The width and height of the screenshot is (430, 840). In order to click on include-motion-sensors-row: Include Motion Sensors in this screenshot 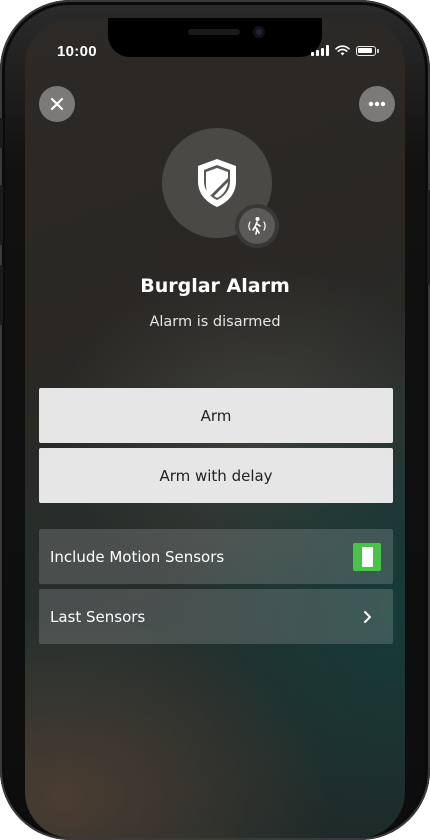, I will do `click(216, 556)`.